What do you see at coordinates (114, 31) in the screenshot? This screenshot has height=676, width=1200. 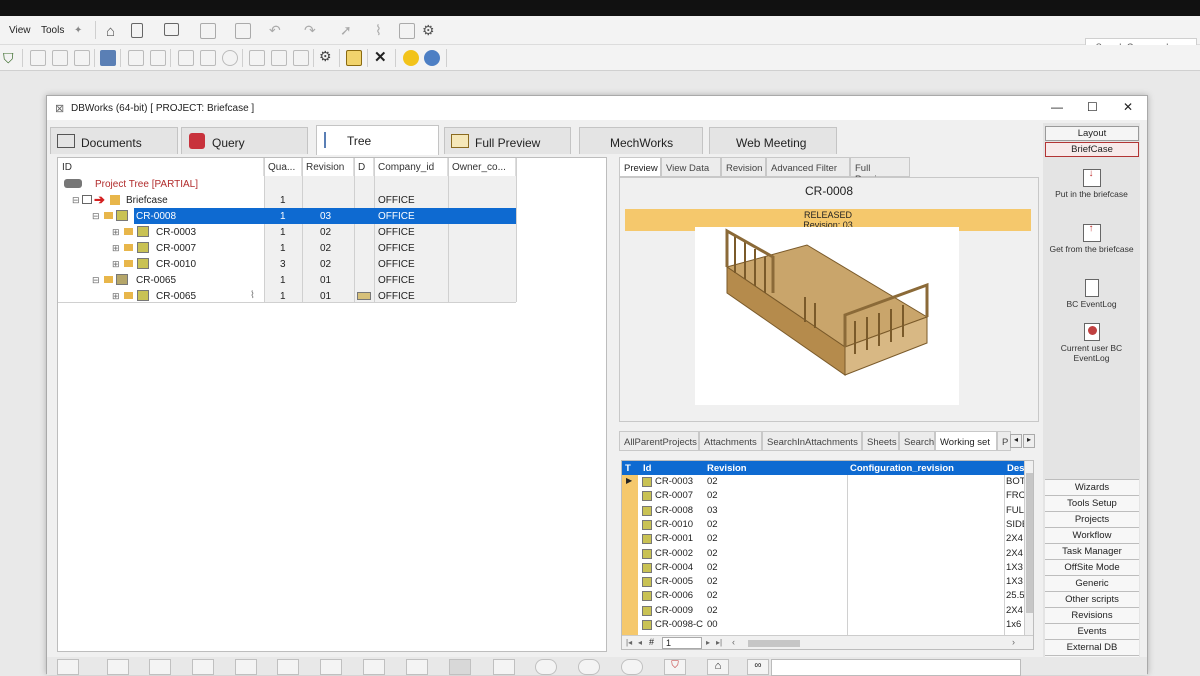 I see `home-icon: ⌂` at bounding box center [114, 31].